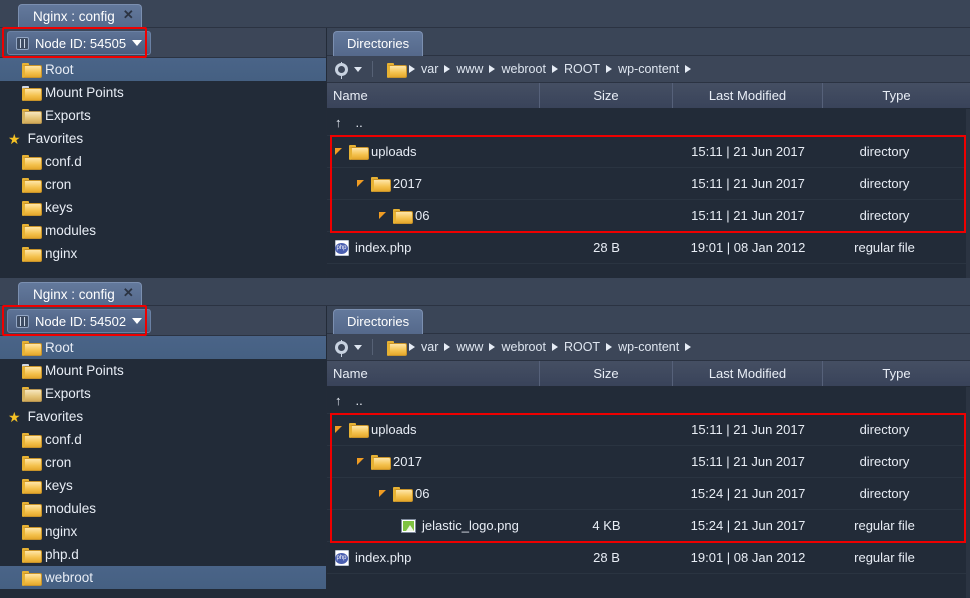 The width and height of the screenshot is (970, 598). What do you see at coordinates (61, 531) in the screenshot?
I see `sidebar-item-label: nginx` at bounding box center [61, 531].